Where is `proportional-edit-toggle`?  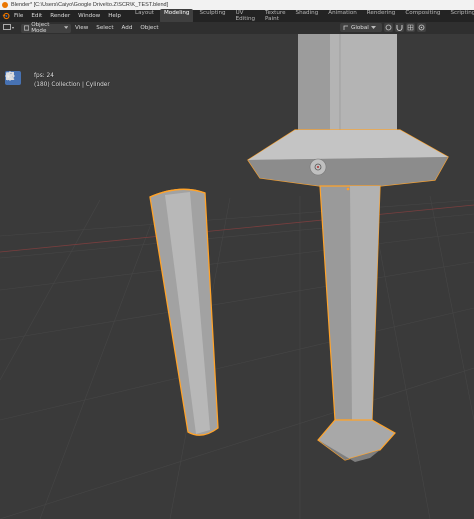 proportional-edit-toggle is located at coordinates (421, 27).